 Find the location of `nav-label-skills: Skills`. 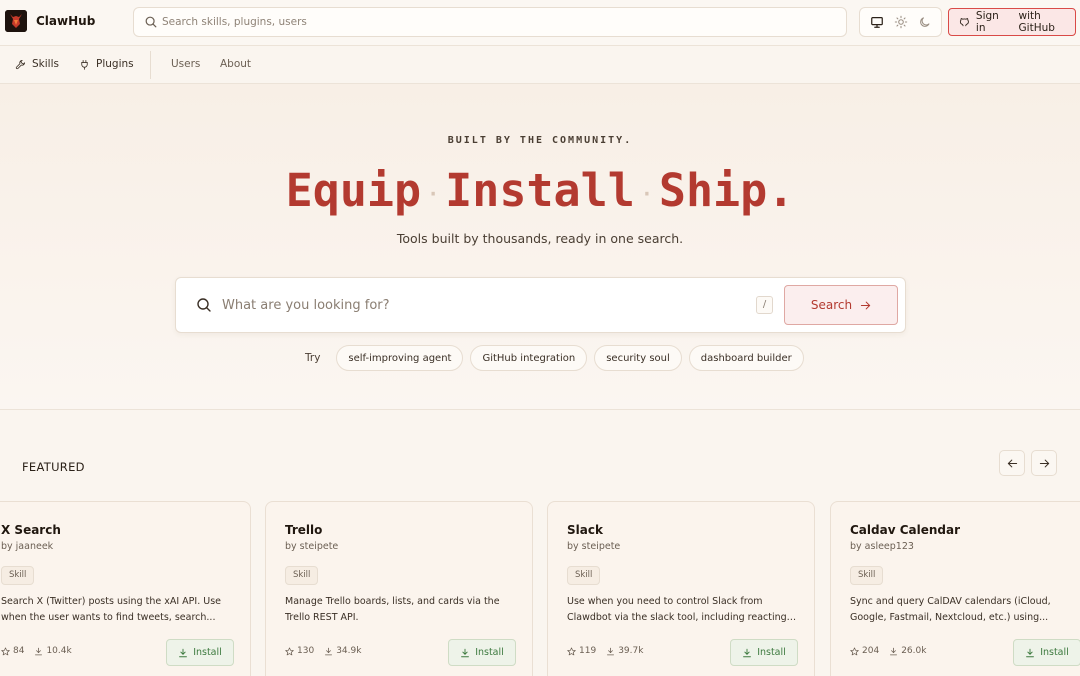

nav-label-skills: Skills is located at coordinates (45, 64).